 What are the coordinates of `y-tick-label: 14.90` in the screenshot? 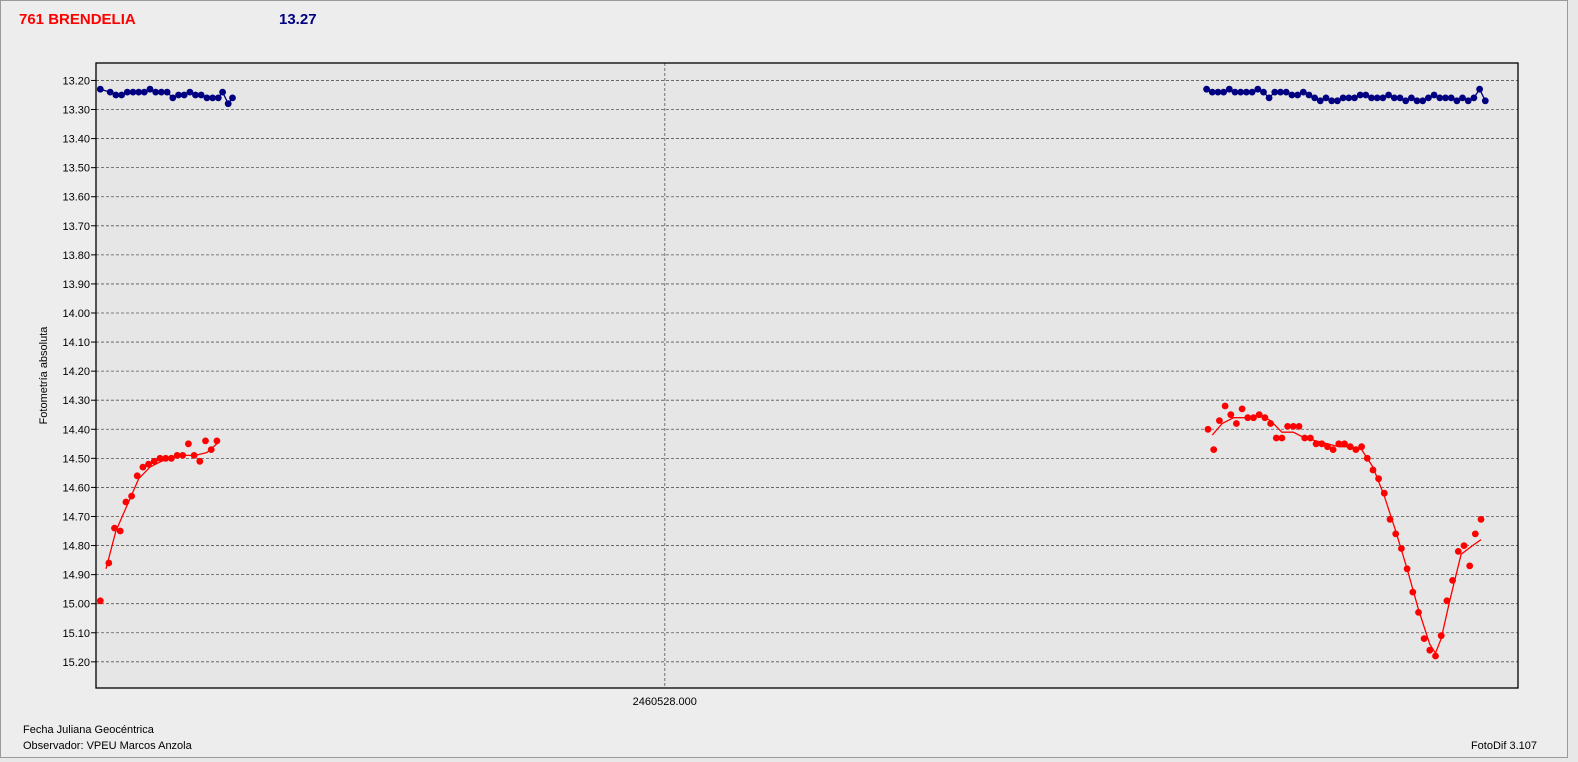 It's located at (76, 576).